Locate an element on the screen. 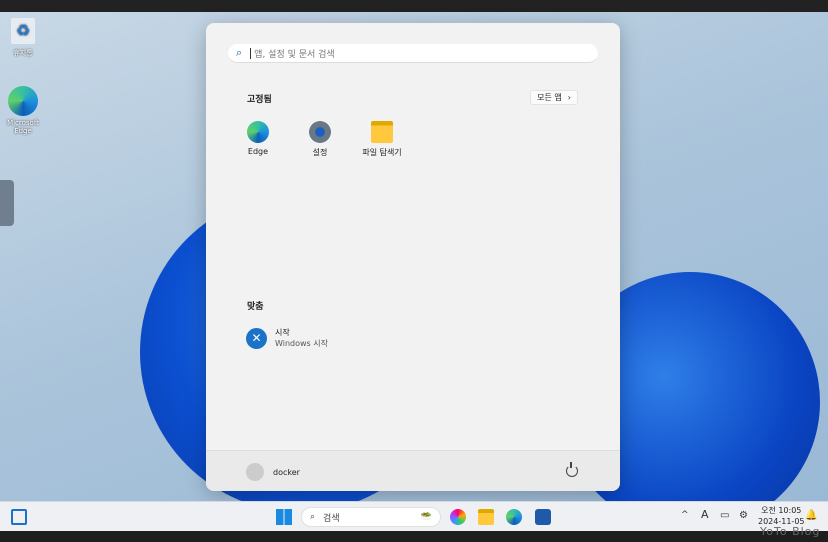 This screenshot has width=828, height=542. notification-bell-icon: 🔔 is located at coordinates (811, 515).